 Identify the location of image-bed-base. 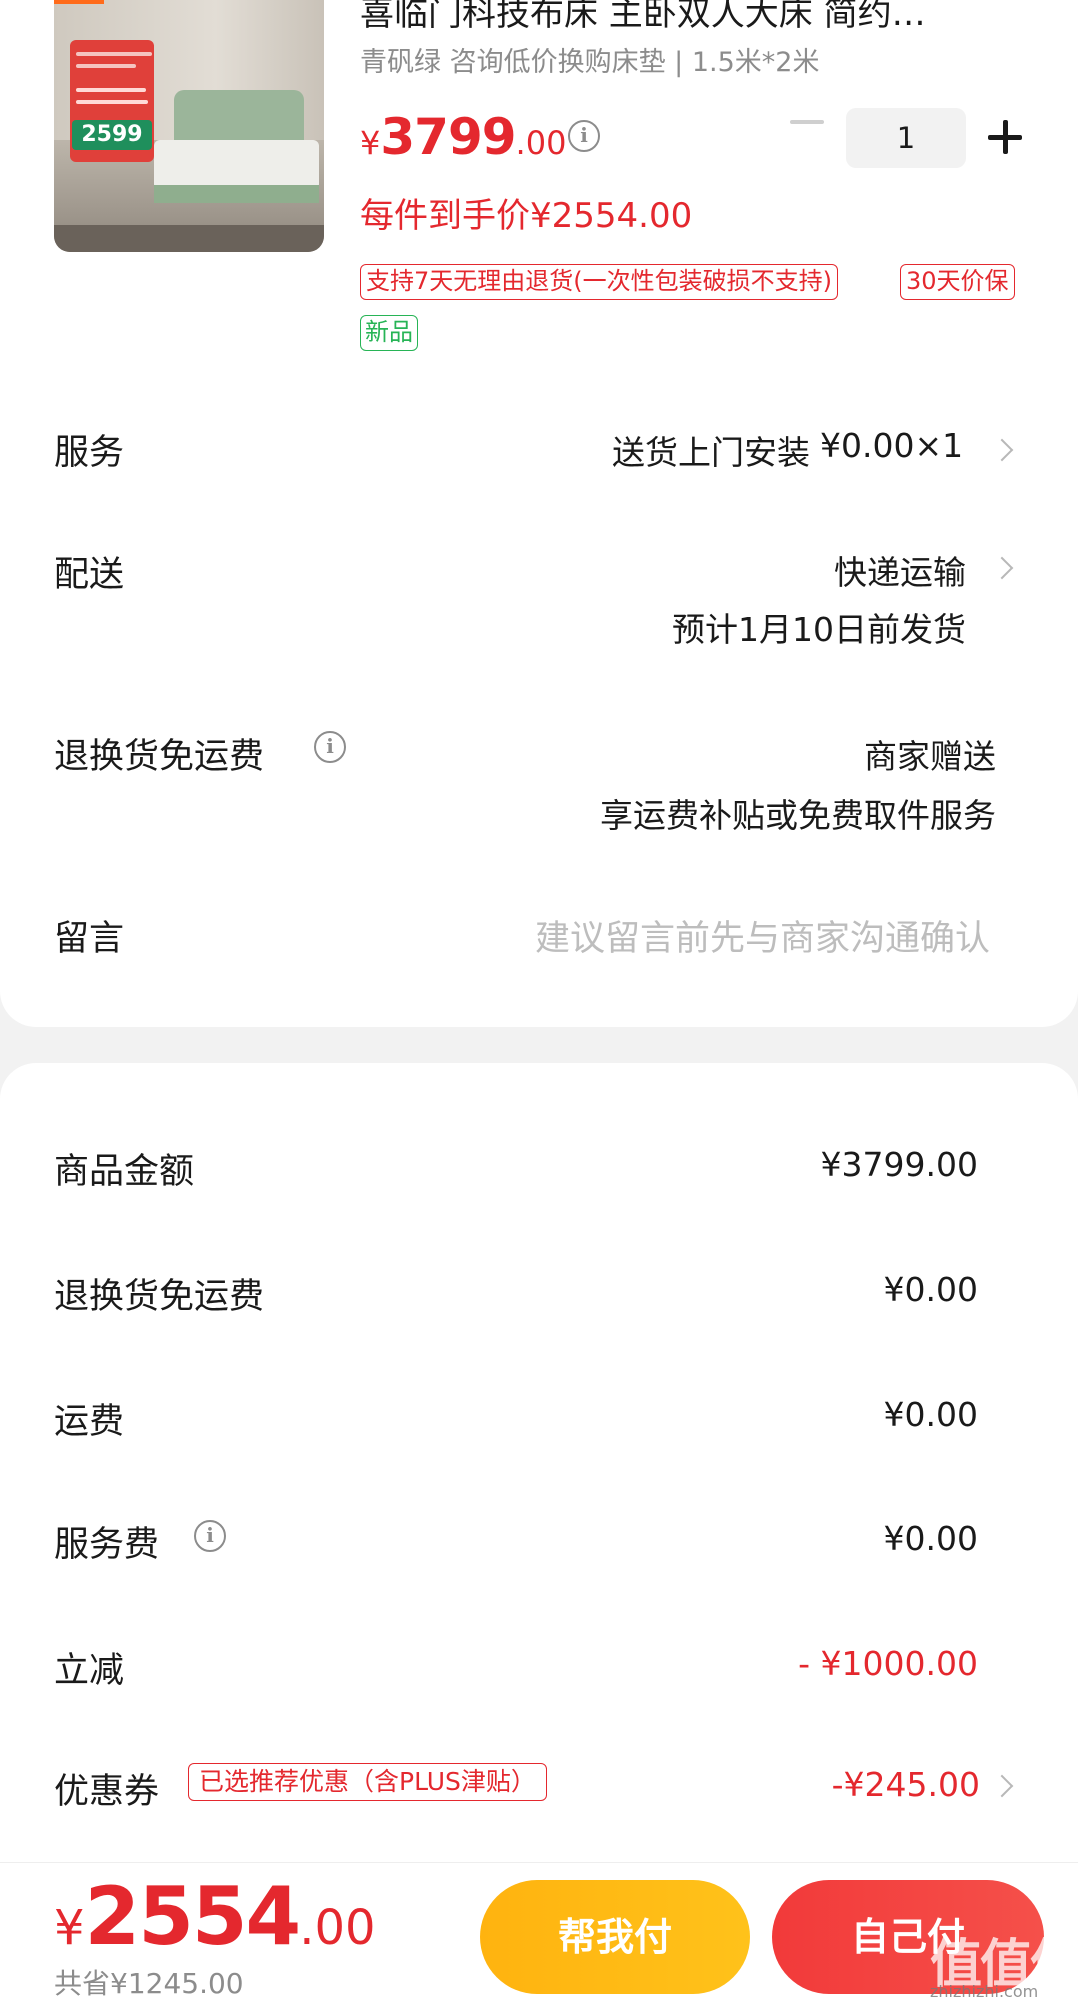
(236, 194).